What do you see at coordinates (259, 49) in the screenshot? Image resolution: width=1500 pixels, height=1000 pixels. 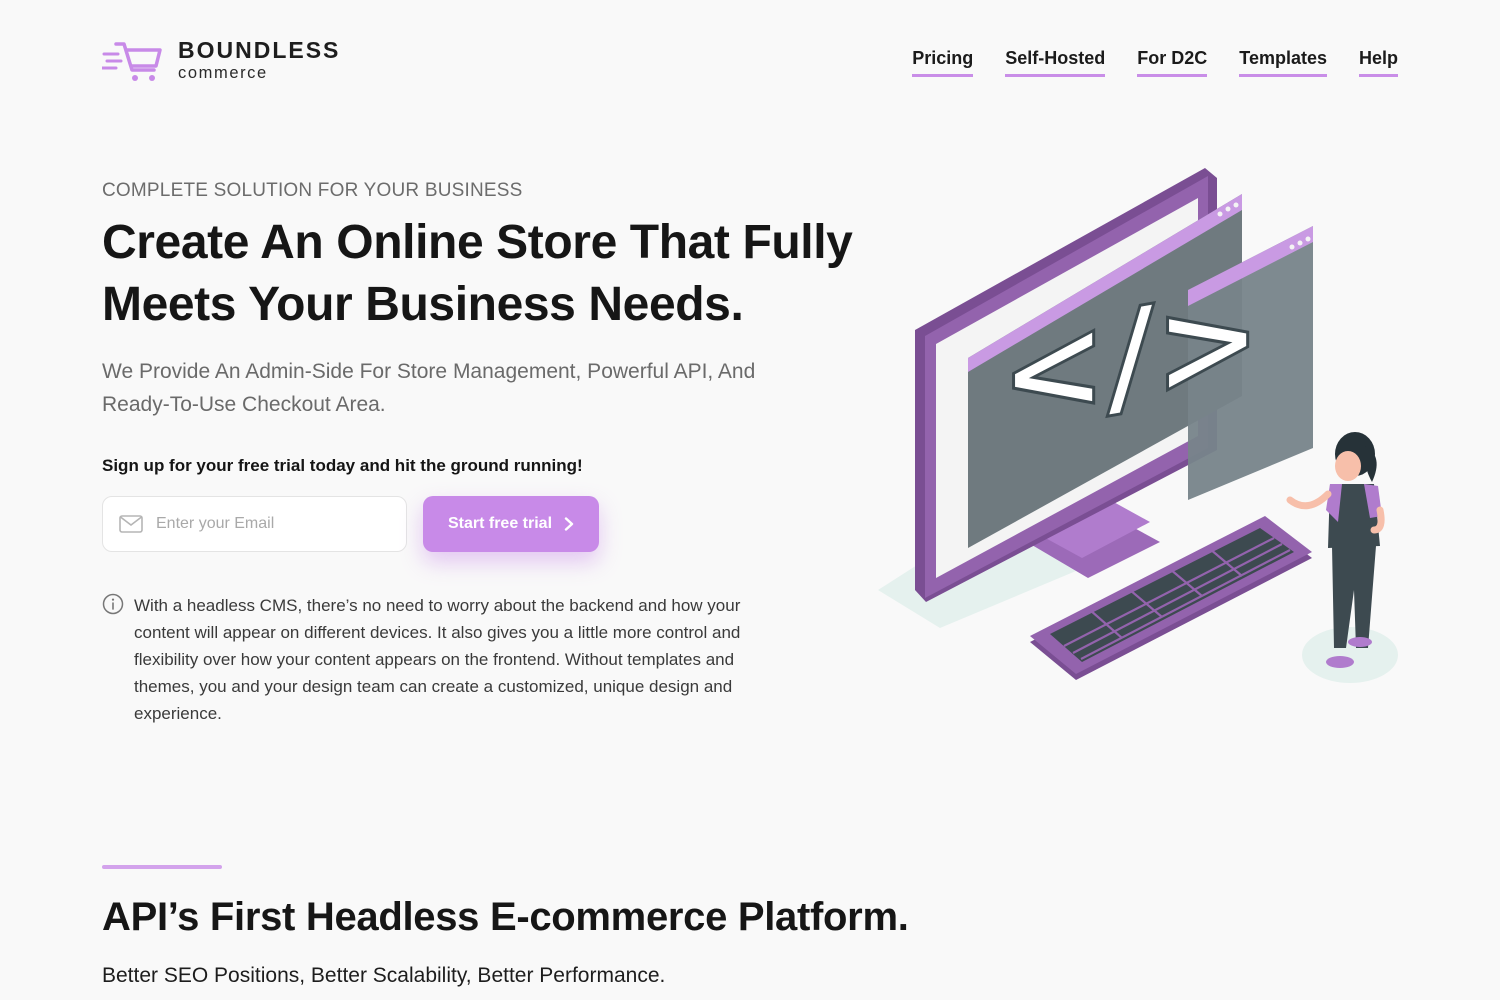 I see `brand-name: BOUNDLESS` at bounding box center [259, 49].